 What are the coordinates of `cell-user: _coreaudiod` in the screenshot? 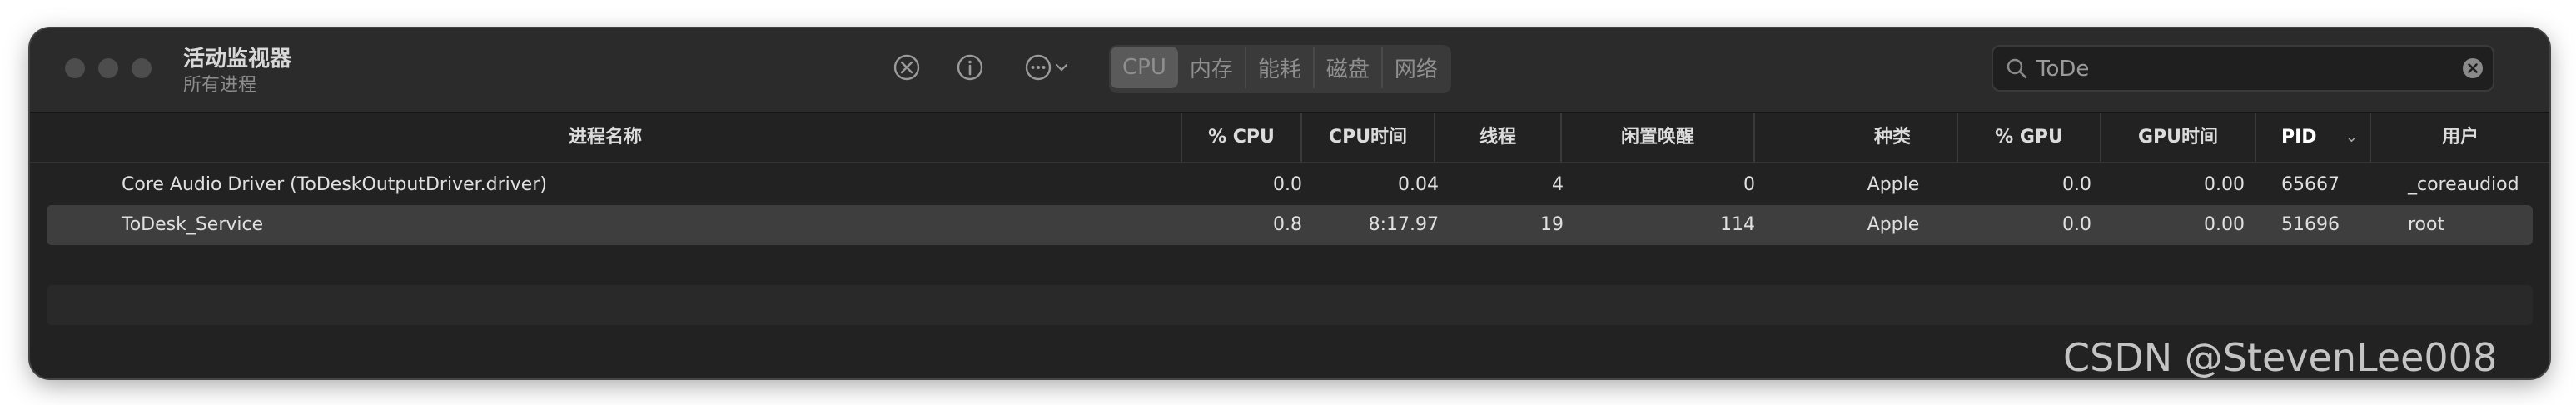 It's located at (2463, 184).